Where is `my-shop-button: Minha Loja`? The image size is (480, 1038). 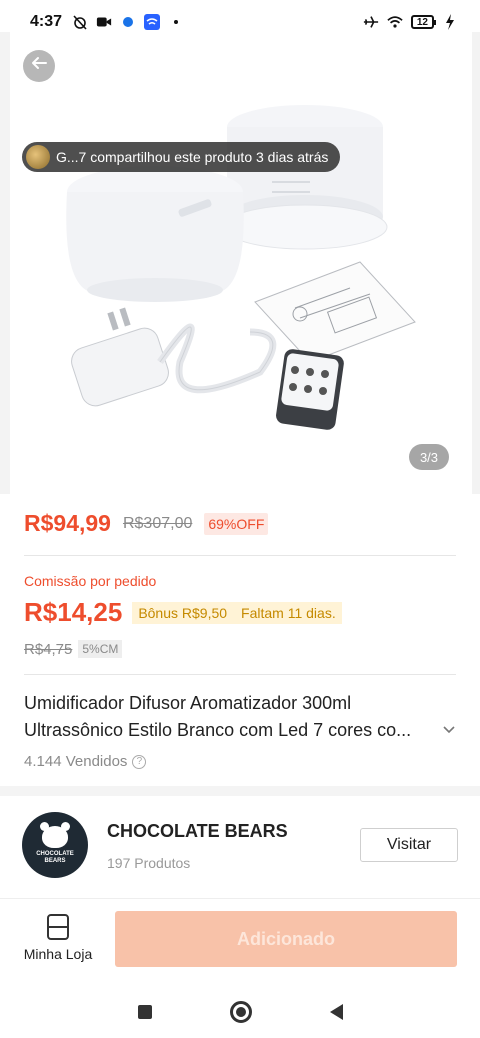 my-shop-button: Minha Loja is located at coordinates (58, 938).